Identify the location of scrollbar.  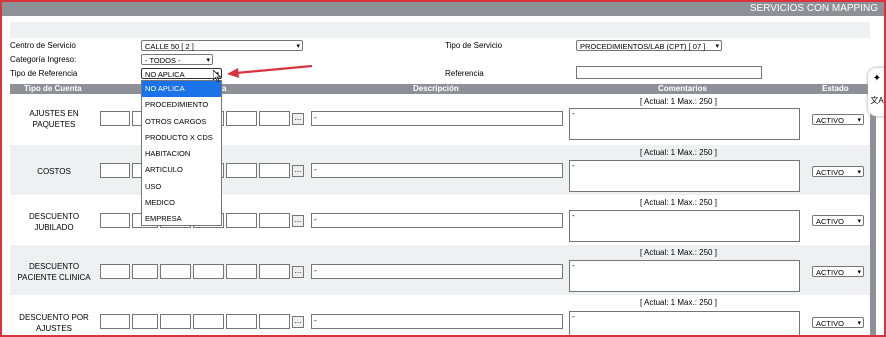
(873, 216).